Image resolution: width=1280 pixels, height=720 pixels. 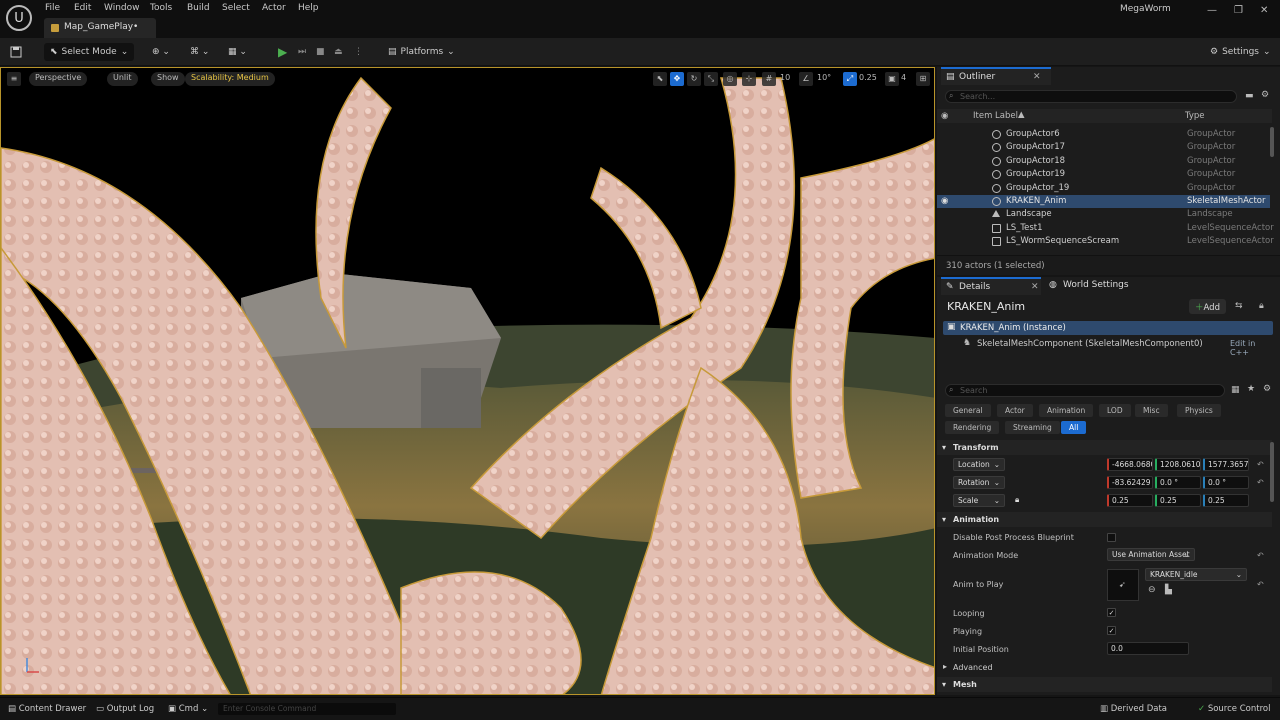 I want to click on add-component-button: ＋Add, so click(x=1207, y=306).